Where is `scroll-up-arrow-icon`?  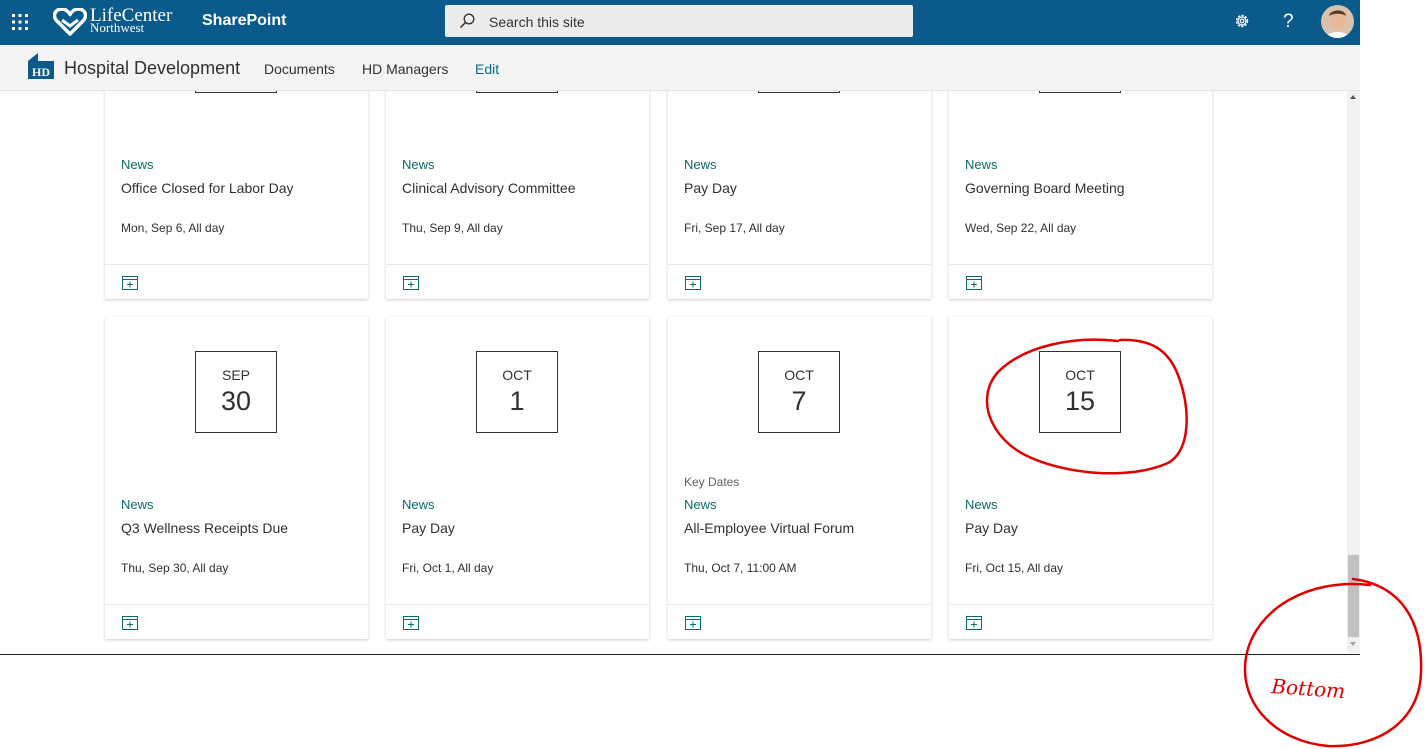 scroll-up-arrow-icon is located at coordinates (1353, 97).